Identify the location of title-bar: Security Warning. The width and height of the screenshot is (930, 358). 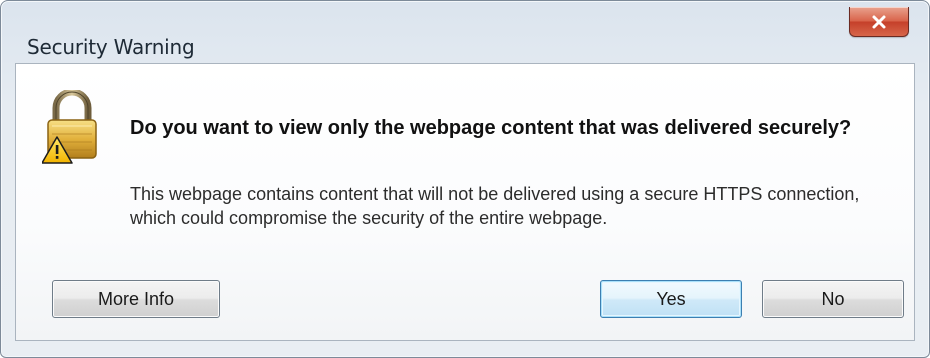
(465, 33).